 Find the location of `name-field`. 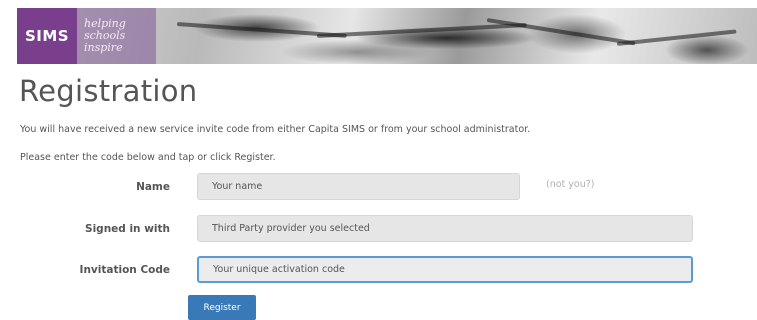

name-field is located at coordinates (358, 186).